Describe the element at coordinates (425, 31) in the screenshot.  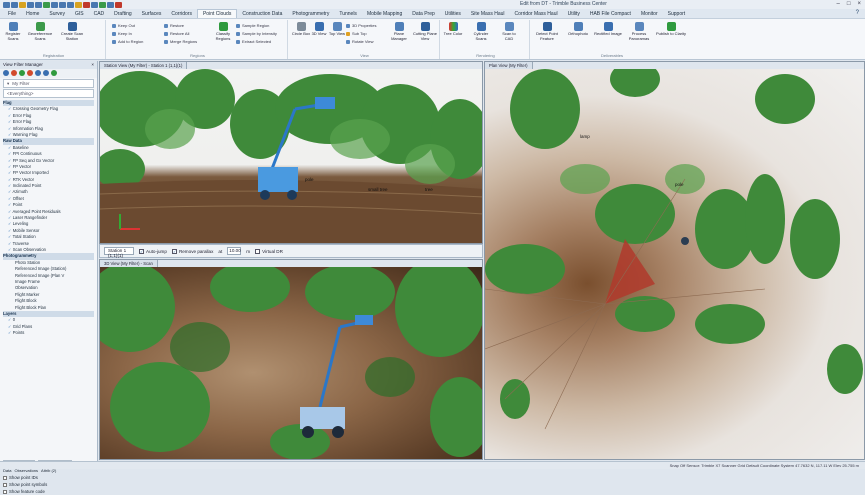
I see `cutting-plane-view-button: Cutting Plane View` at that location.